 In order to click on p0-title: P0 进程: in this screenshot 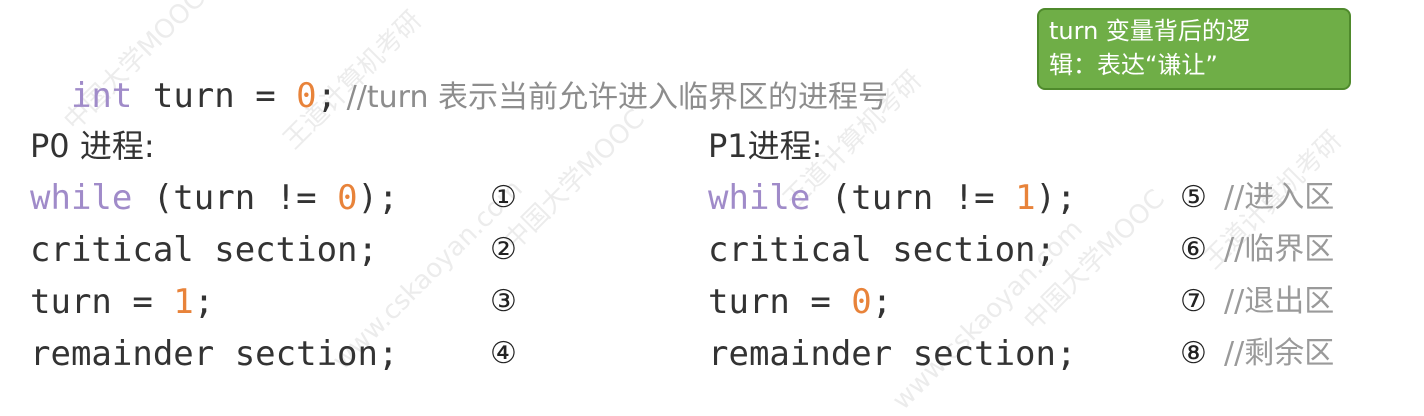, I will do `click(92, 146)`.